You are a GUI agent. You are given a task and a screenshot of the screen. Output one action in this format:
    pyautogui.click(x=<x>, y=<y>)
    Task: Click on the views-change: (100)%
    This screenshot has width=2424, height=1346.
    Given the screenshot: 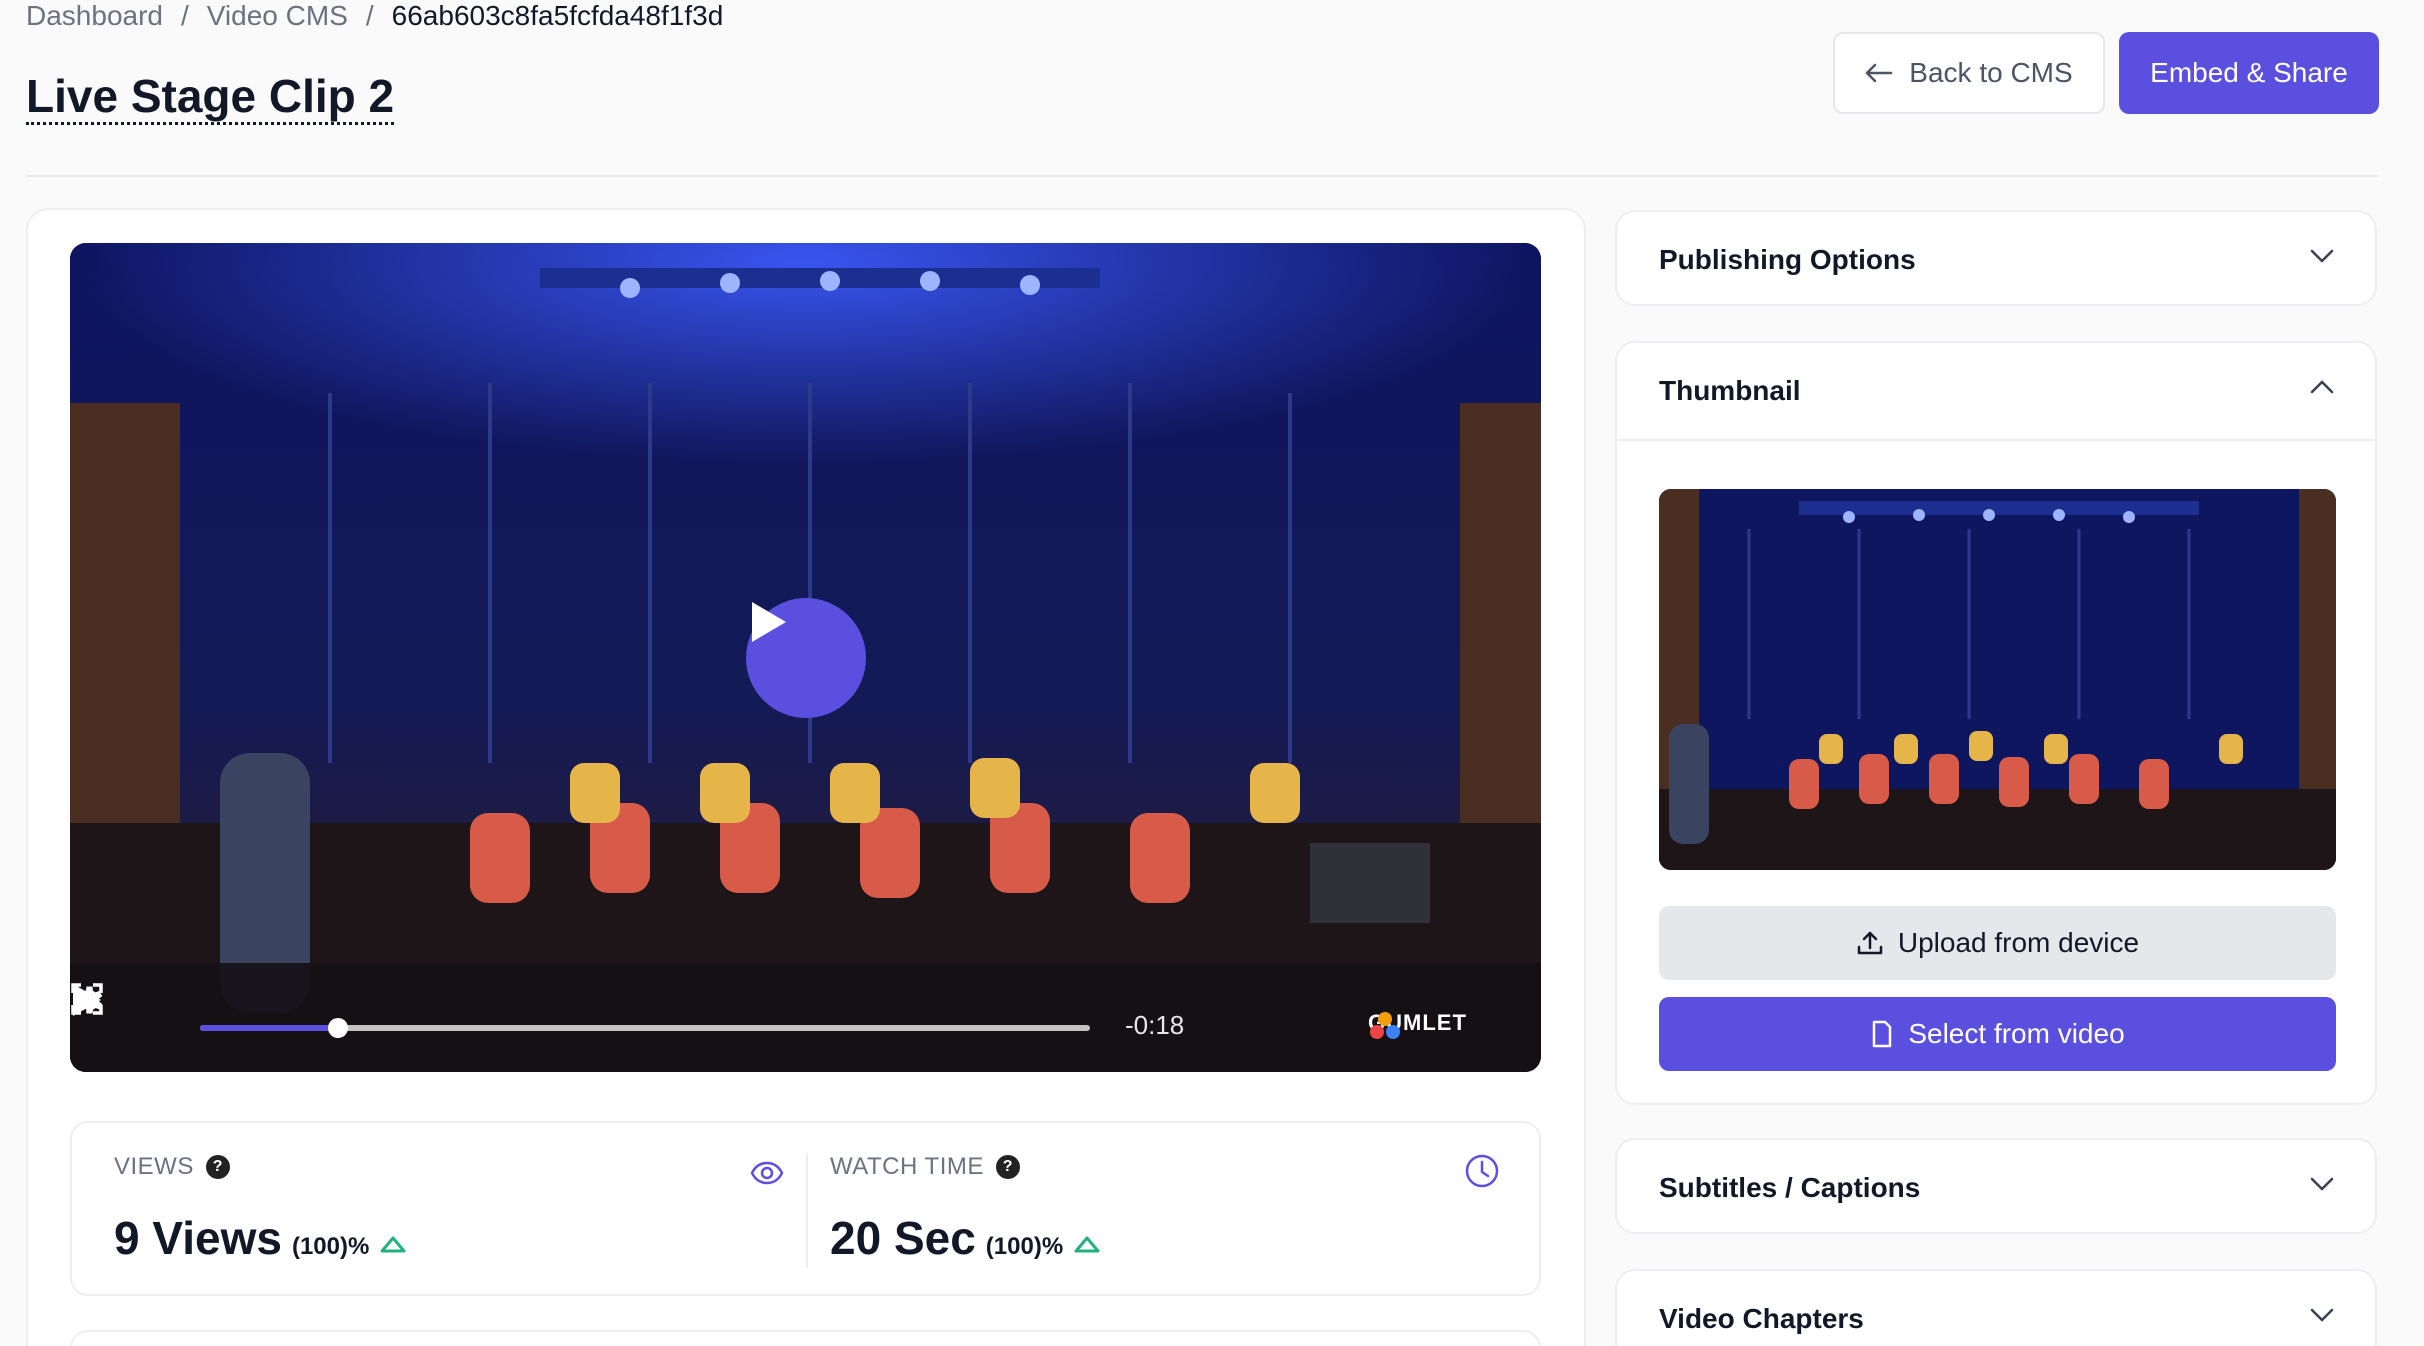 What is the action you would take?
    pyautogui.click(x=330, y=1246)
    